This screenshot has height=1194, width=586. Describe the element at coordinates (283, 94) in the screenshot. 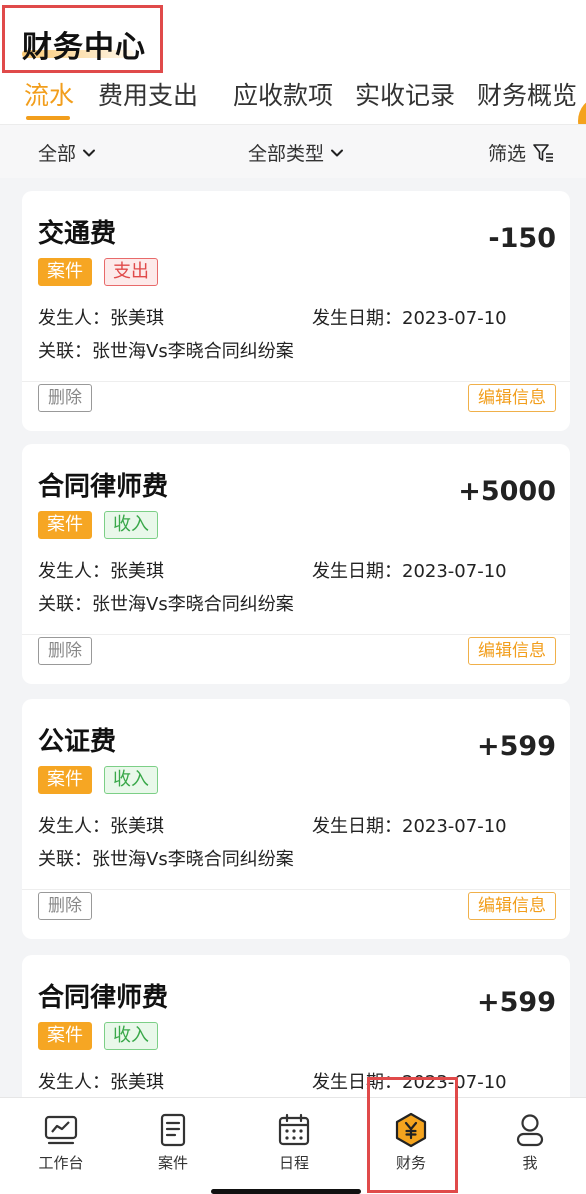

I see `tab-receivables: 应收款项` at that location.